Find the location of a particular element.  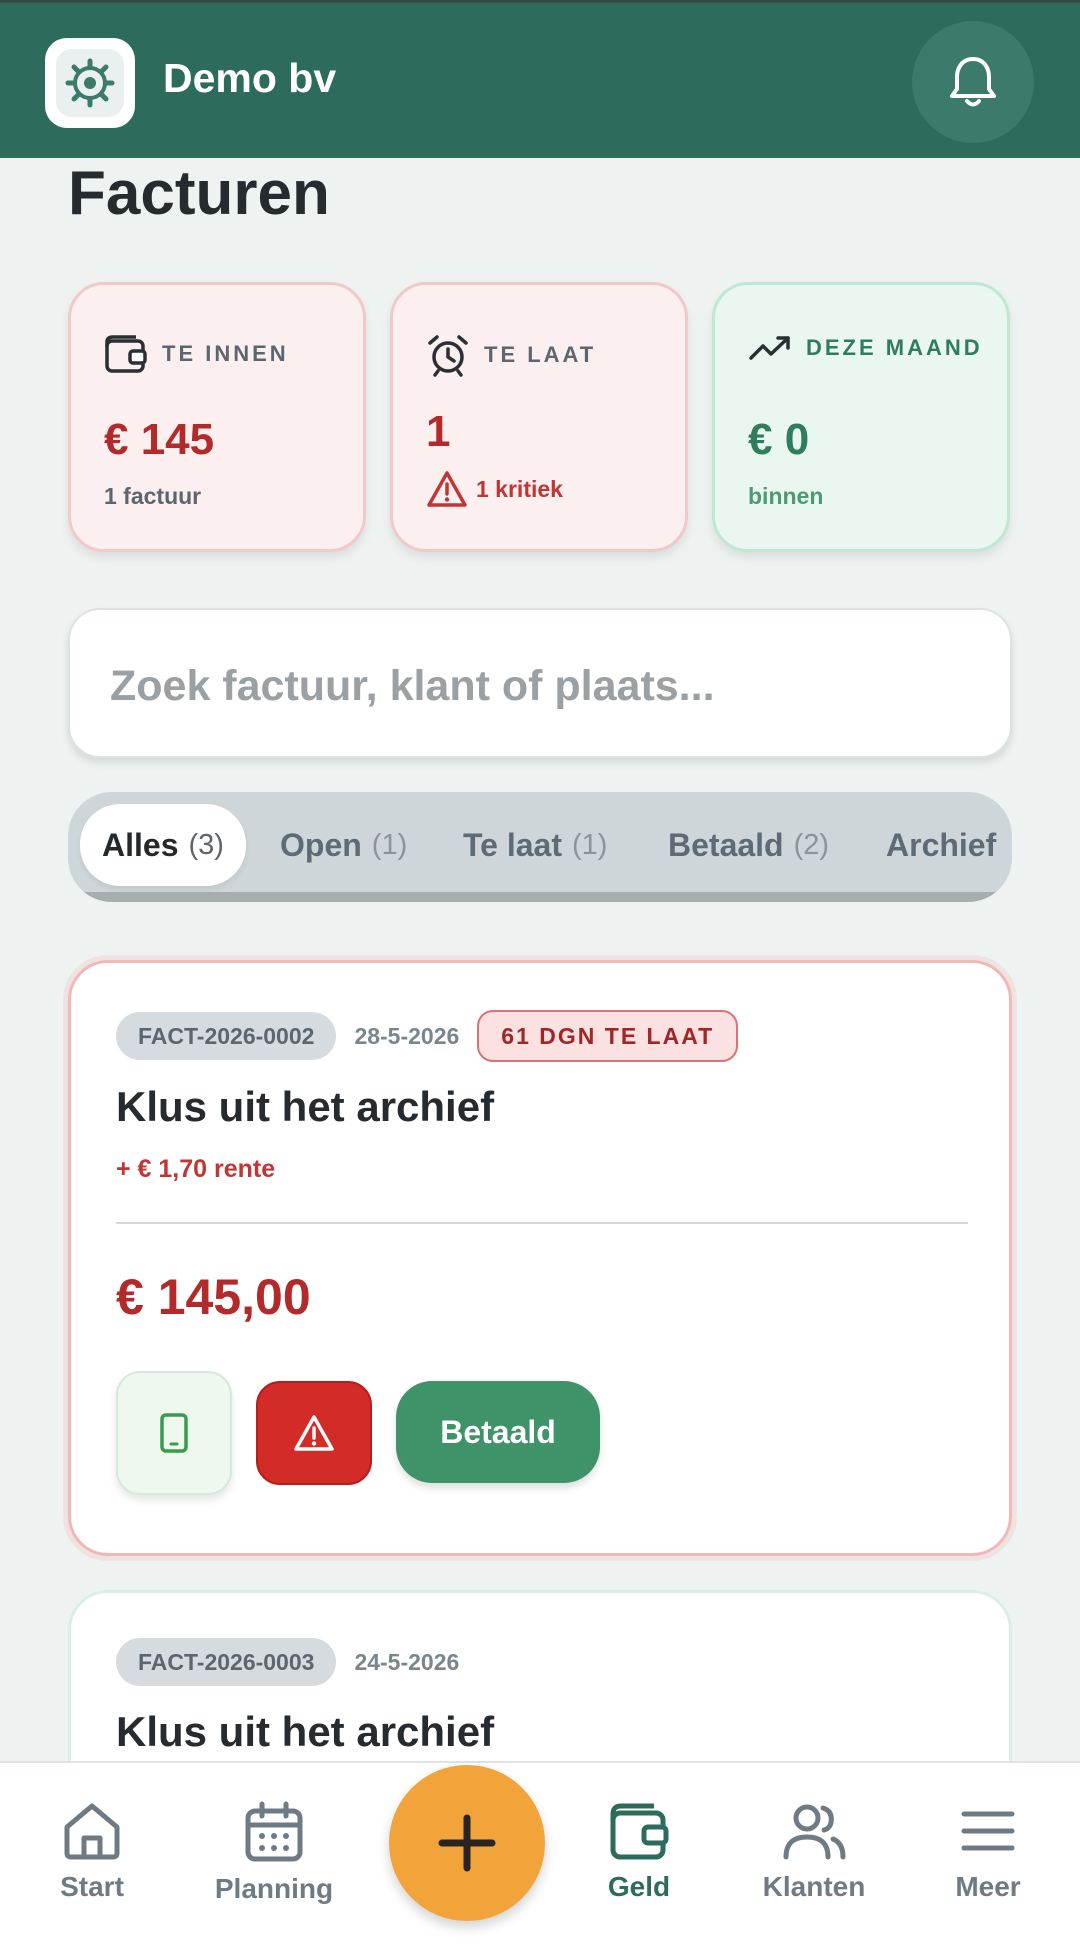

stat-card-te-innen: TE INNEN € 145 1 factuur is located at coordinates (217, 417).